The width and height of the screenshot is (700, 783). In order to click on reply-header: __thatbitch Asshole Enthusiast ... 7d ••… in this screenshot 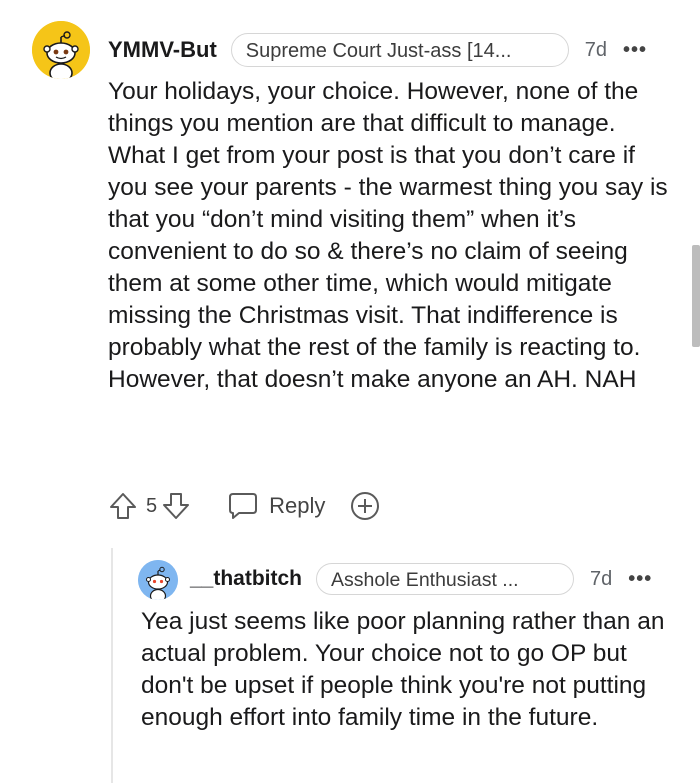, I will do `click(430, 579)`.